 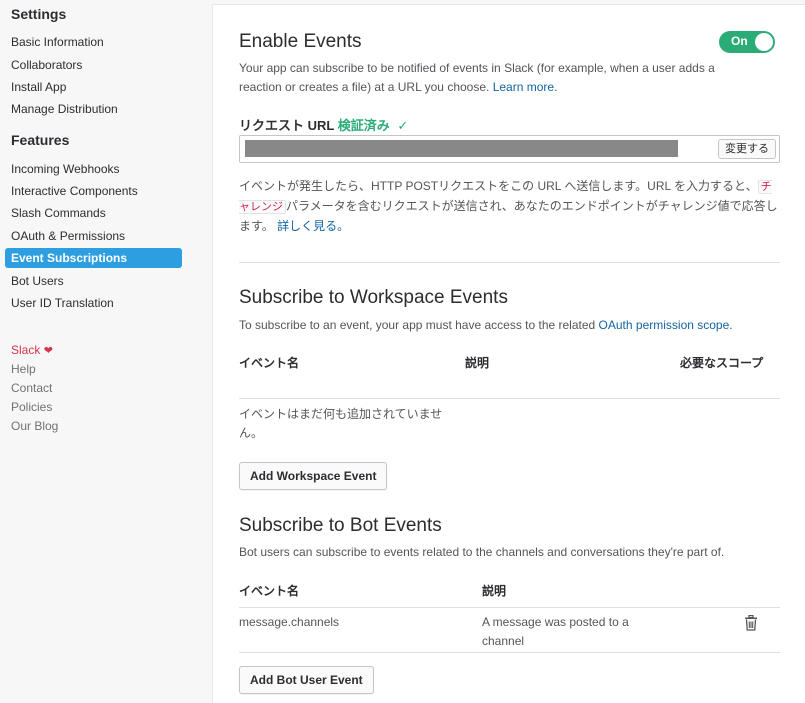 What do you see at coordinates (26, 350) in the screenshot?
I see `footer-link-slack-label: Slack` at bounding box center [26, 350].